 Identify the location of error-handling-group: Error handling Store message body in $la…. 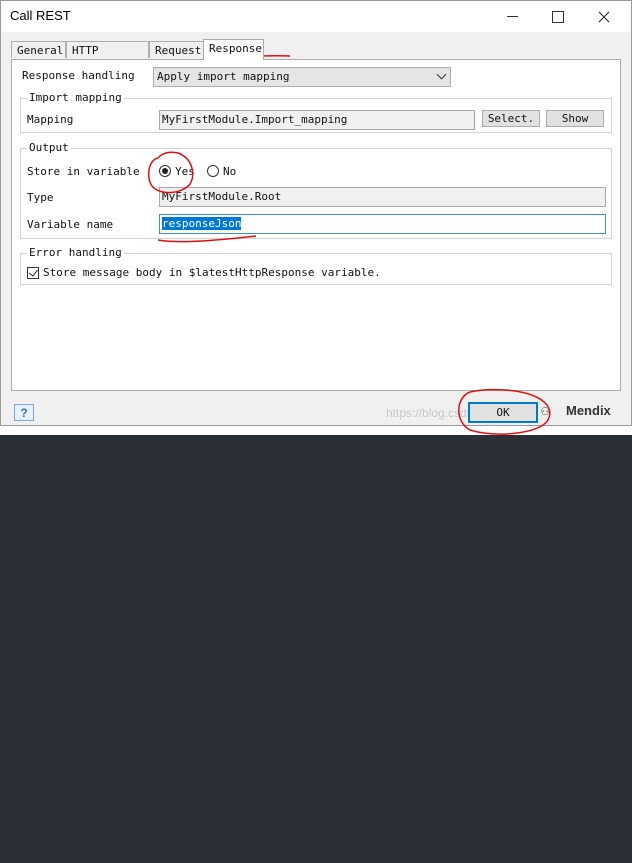
(316, 265).